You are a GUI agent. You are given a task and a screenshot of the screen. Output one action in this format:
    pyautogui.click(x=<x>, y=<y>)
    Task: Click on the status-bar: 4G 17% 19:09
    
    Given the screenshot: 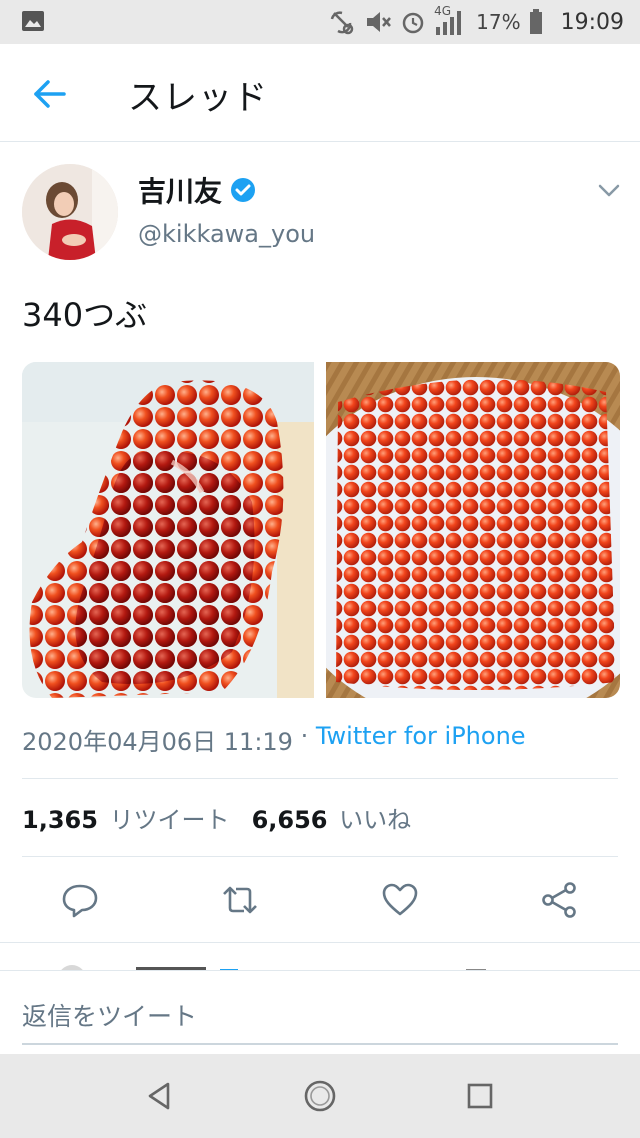 What is the action you would take?
    pyautogui.click(x=320, y=22)
    